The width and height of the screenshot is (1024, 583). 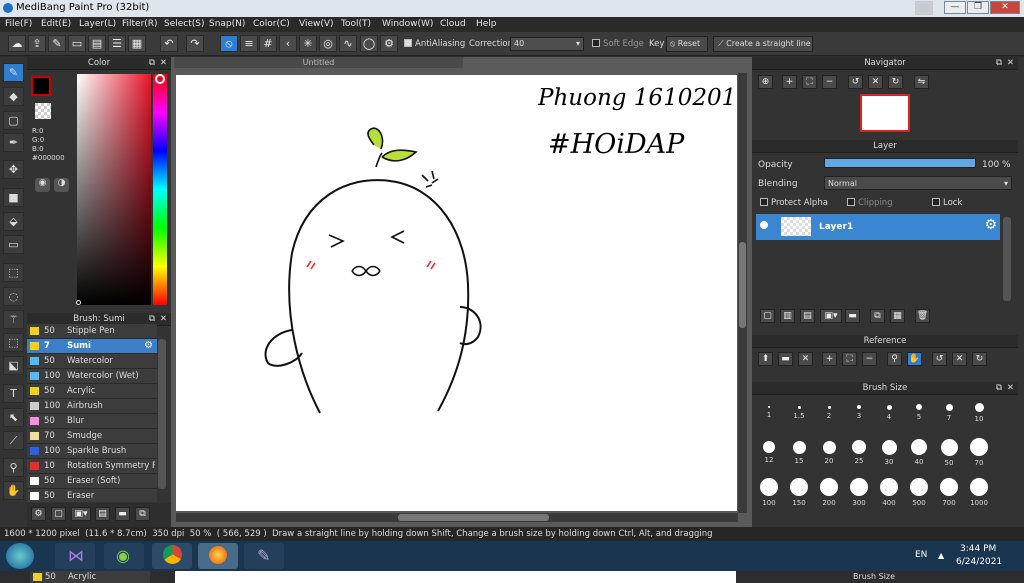 What do you see at coordinates (829, 451) in the screenshot?
I see `brush-size-option: 20` at bounding box center [829, 451].